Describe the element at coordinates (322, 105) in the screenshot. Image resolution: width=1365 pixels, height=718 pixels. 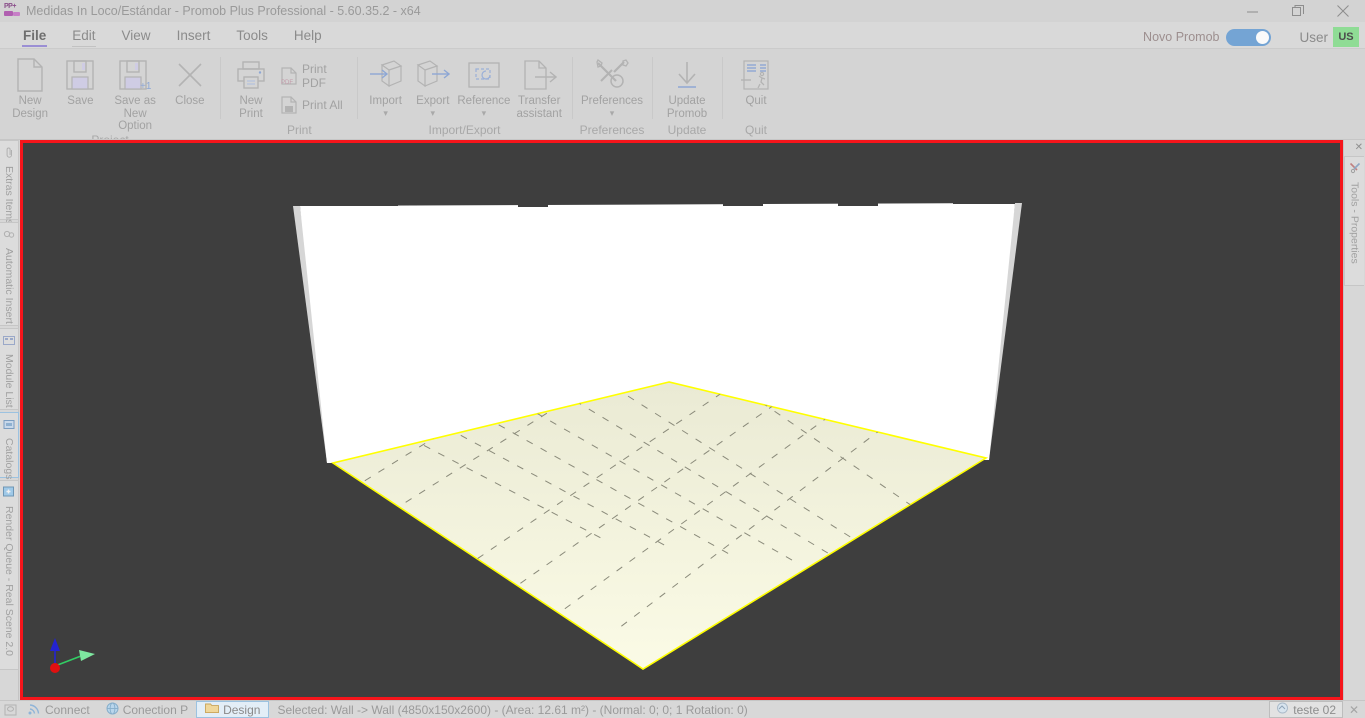
I see `print-all-label: Print All` at that location.